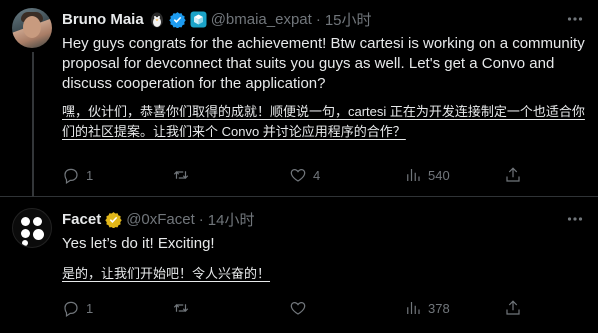 The height and width of the screenshot is (333, 598). Describe the element at coordinates (317, 175) in the screenshot. I see `like-count: 4` at that location.